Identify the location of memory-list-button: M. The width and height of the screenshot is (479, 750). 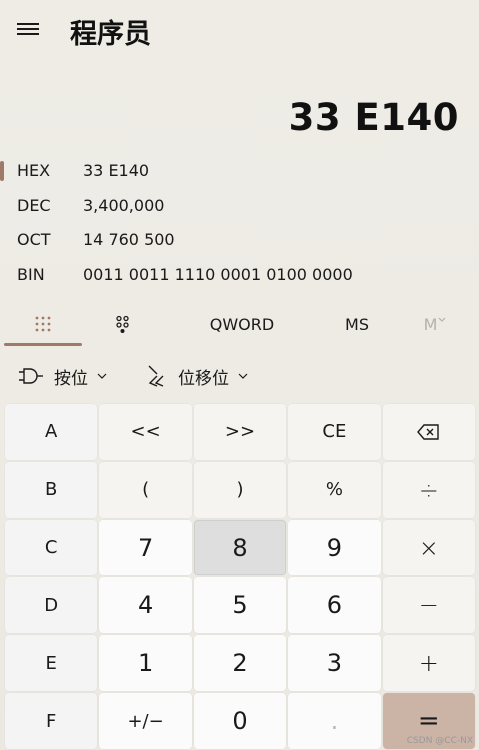
(435, 324).